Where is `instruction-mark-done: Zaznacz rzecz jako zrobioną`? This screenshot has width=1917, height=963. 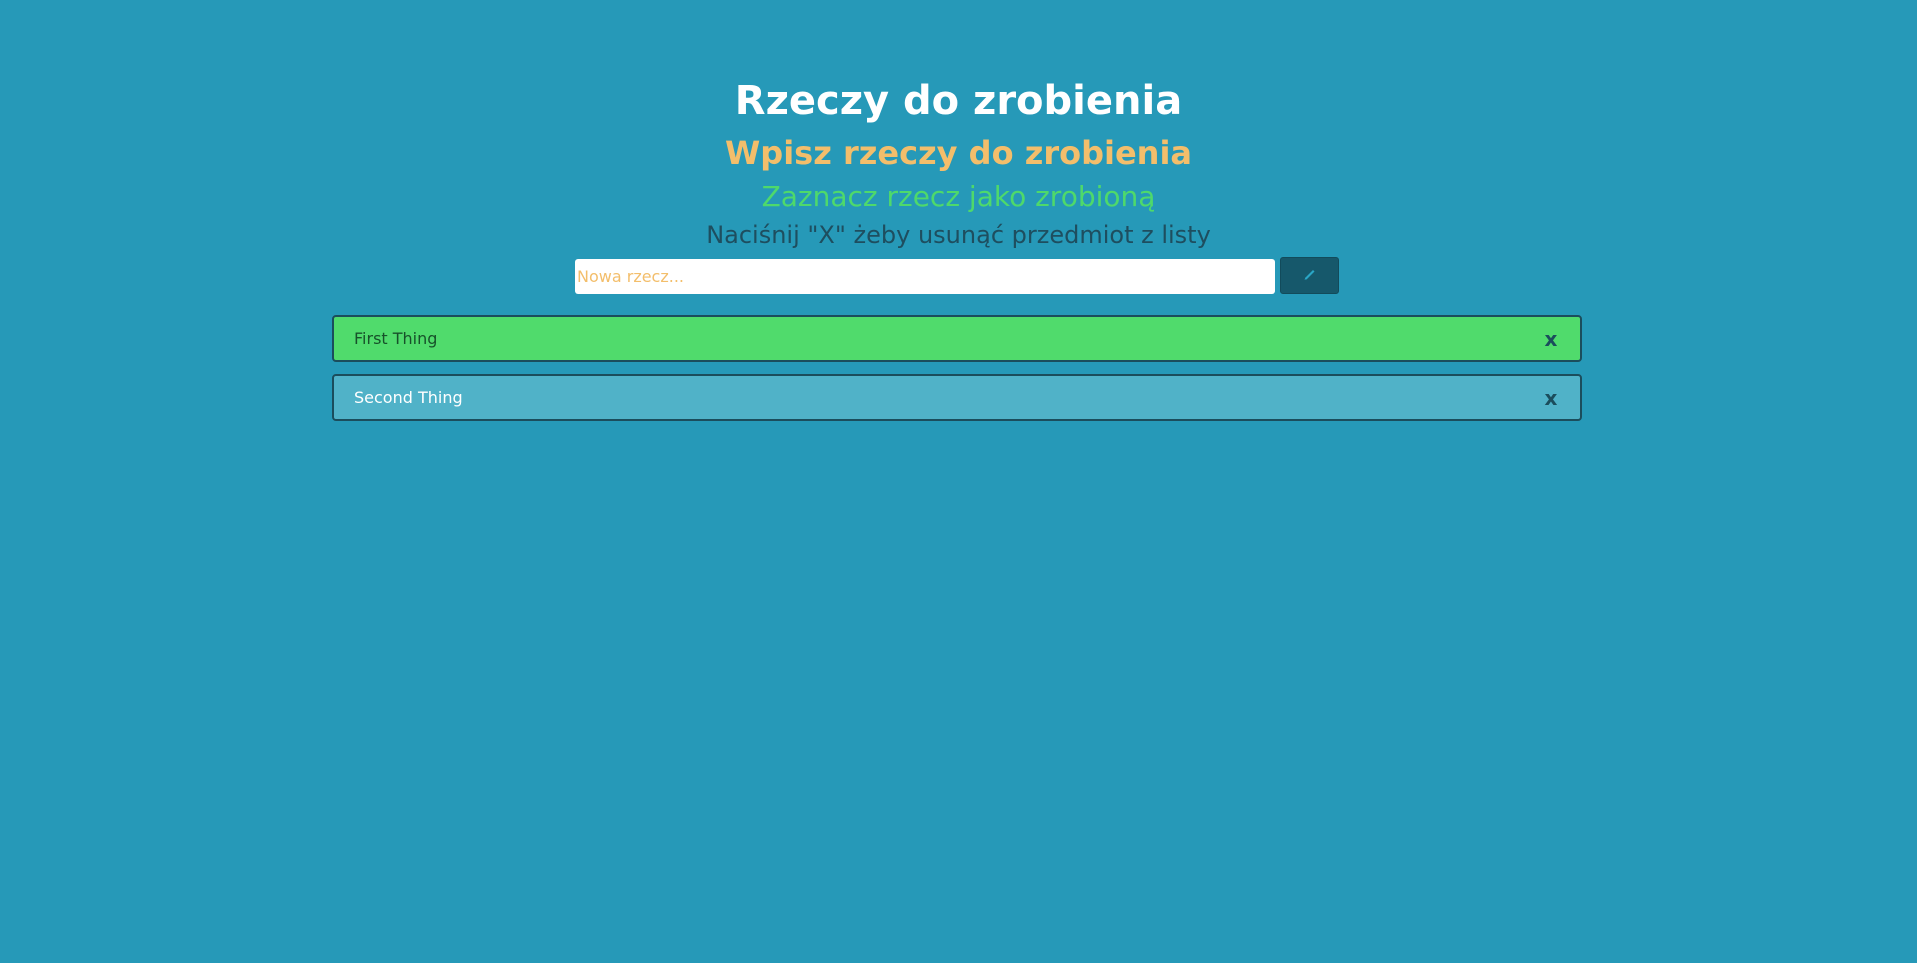
instruction-mark-done: Zaznacz rzecz jako zrobioną is located at coordinates (958, 196).